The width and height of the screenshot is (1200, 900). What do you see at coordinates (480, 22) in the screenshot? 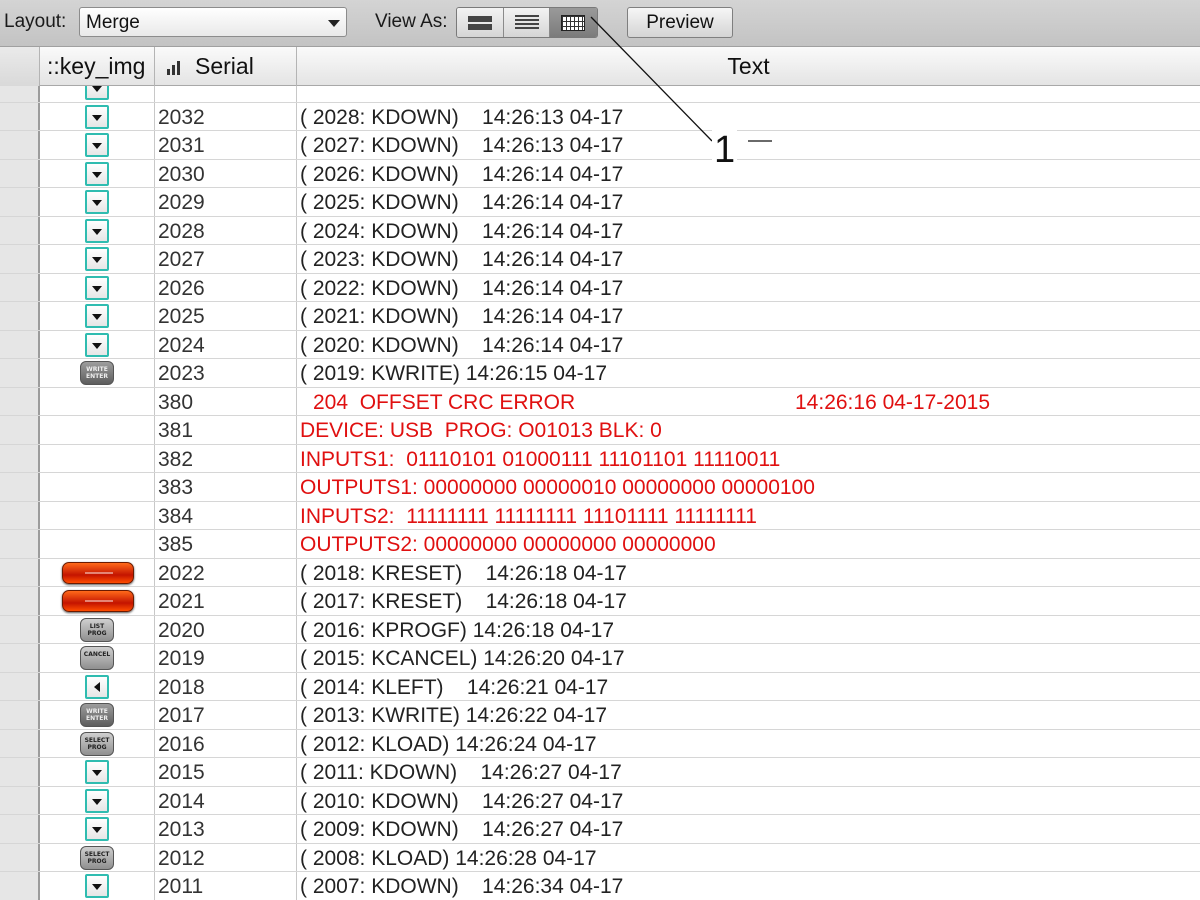
I see `view-as-list-button` at bounding box center [480, 22].